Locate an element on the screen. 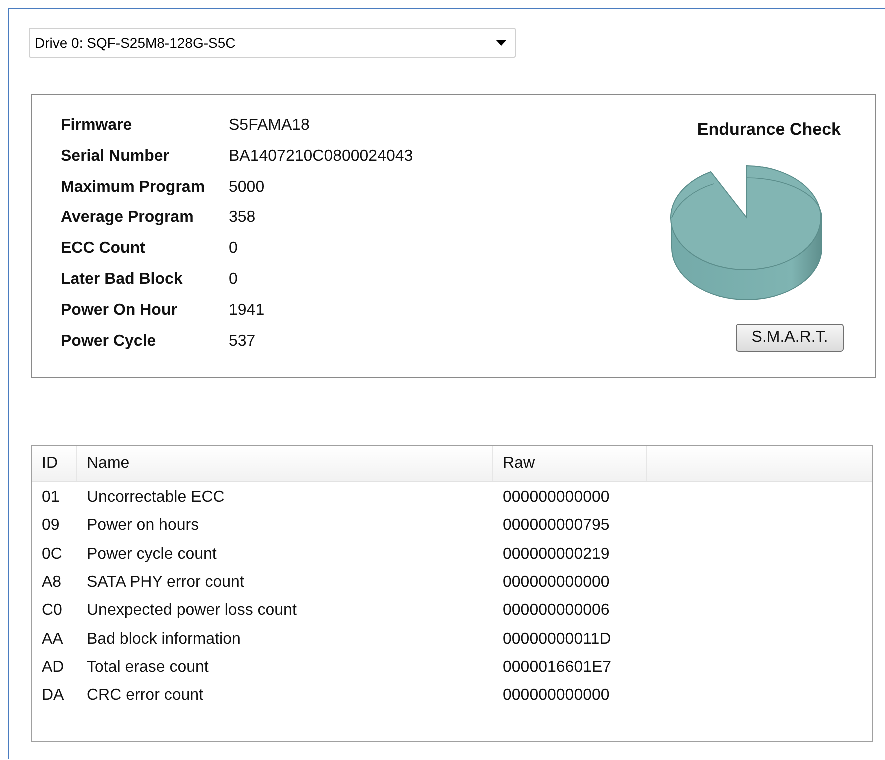 Image resolution: width=885 pixels, height=760 pixels. table-cell-text: Uncorrectable ECC is located at coordinates (156, 498).